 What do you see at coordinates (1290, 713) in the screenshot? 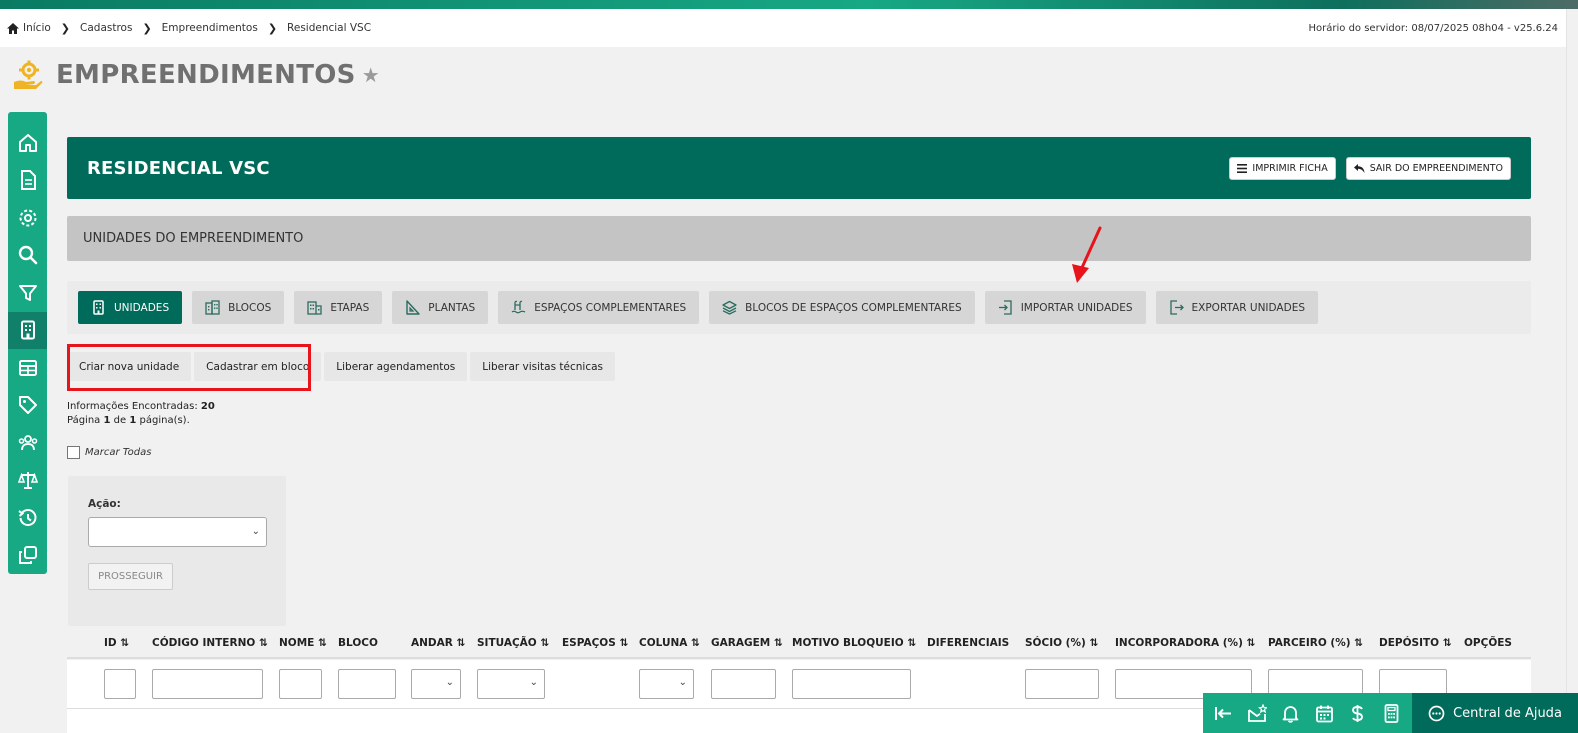
I see `bell-icon` at bounding box center [1290, 713].